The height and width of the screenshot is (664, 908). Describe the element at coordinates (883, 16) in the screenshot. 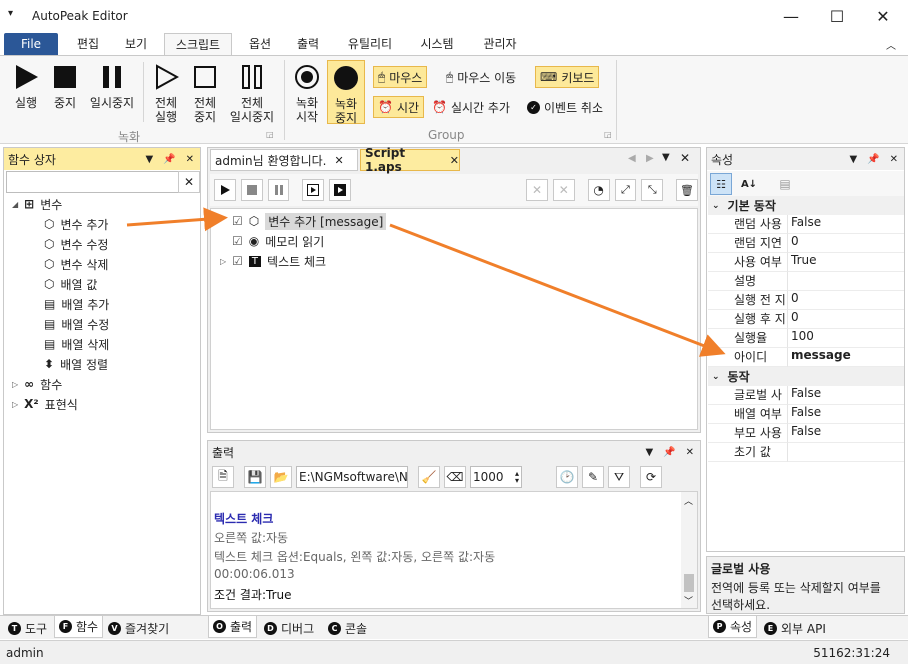

I see `close-button: ✕` at that location.